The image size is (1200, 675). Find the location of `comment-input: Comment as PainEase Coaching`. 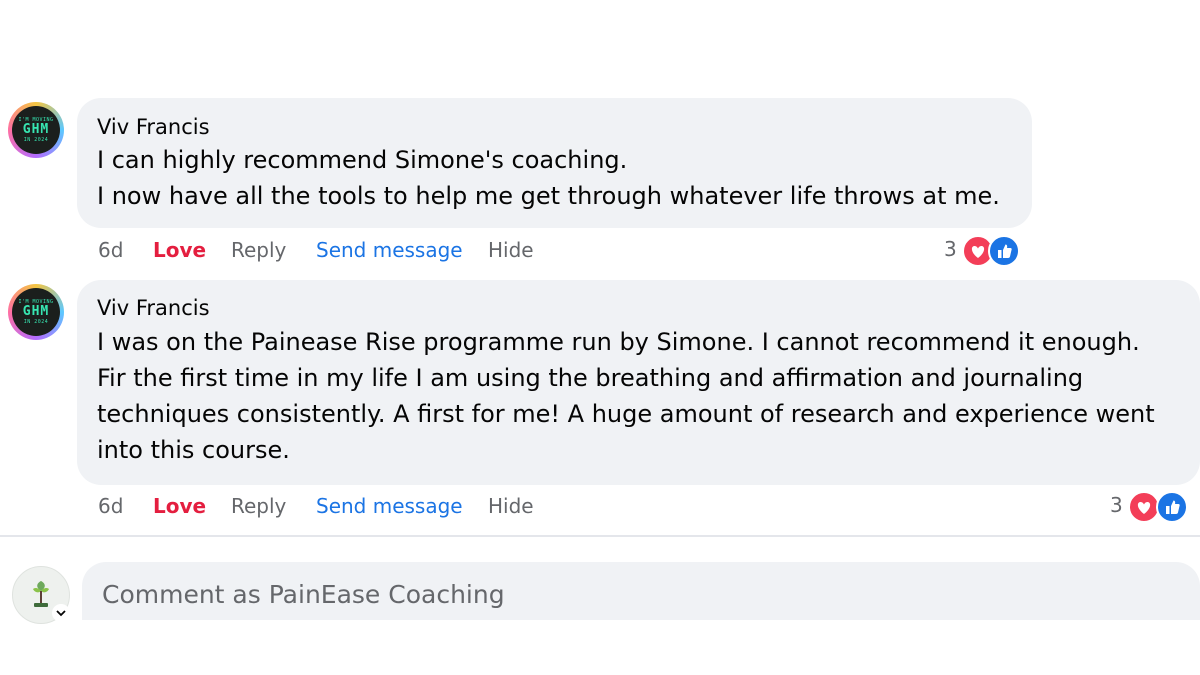

comment-input: Comment as PainEase Coaching is located at coordinates (641, 591).